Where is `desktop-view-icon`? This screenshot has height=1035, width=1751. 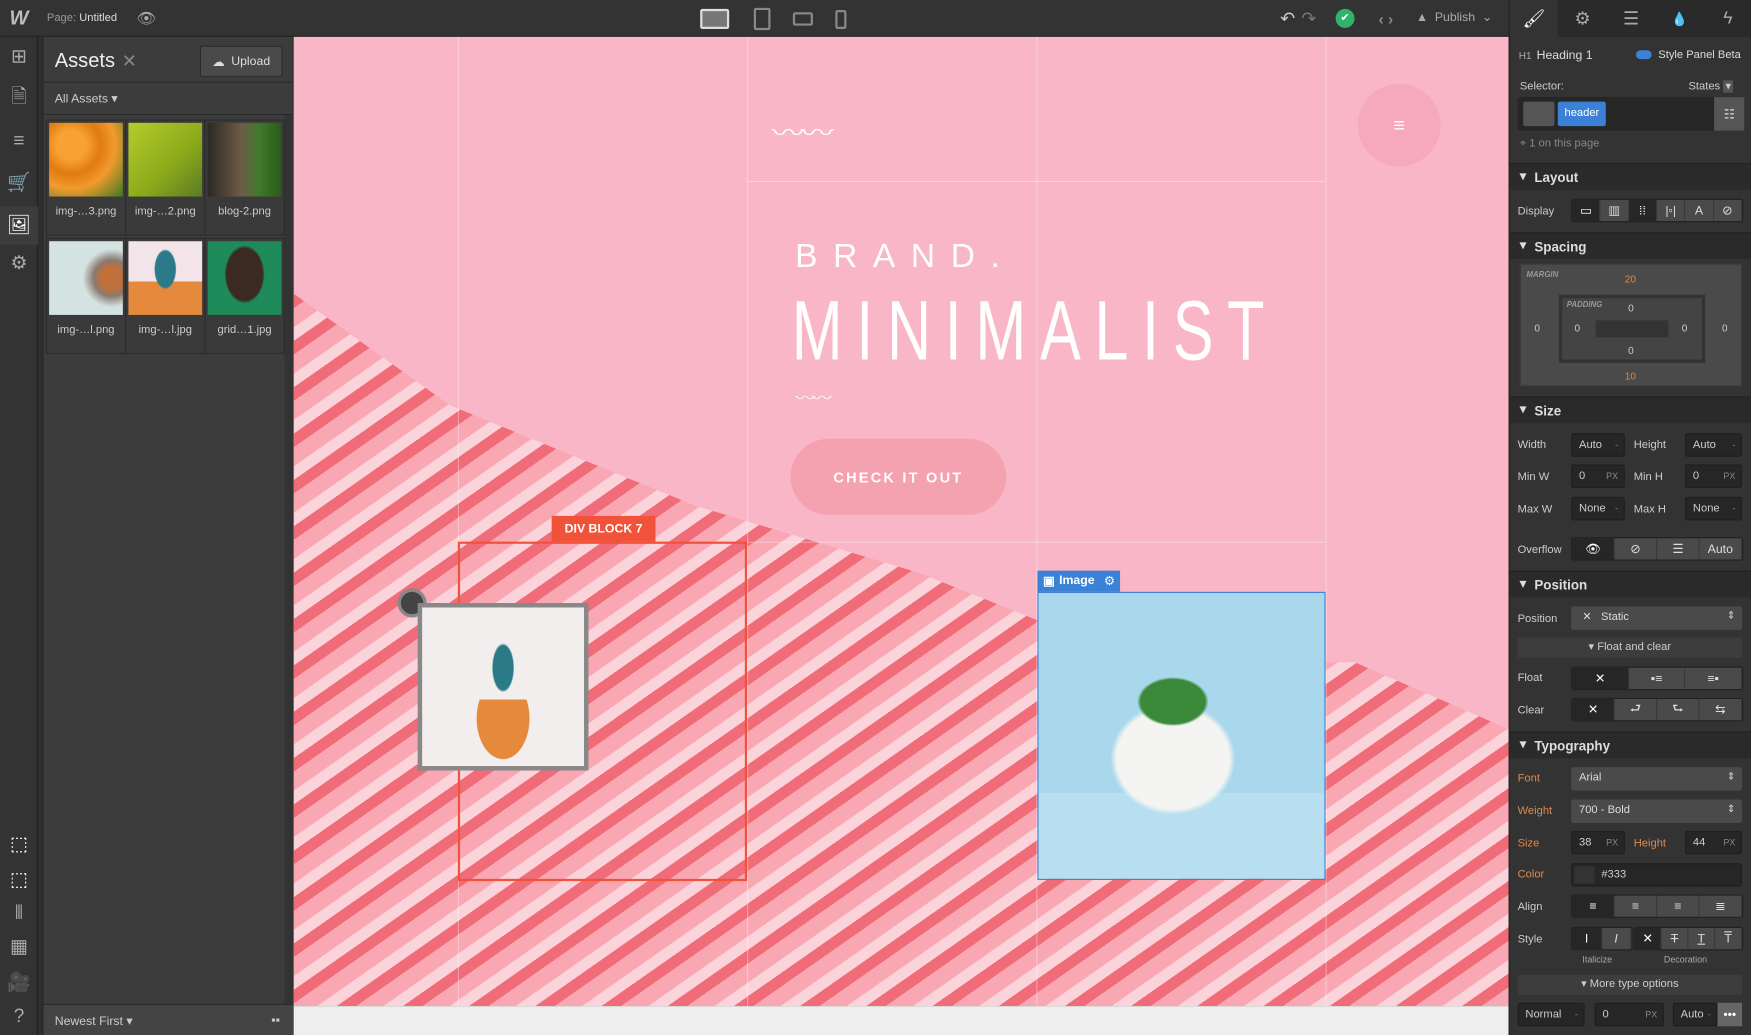
desktop-view-icon is located at coordinates (715, 19).